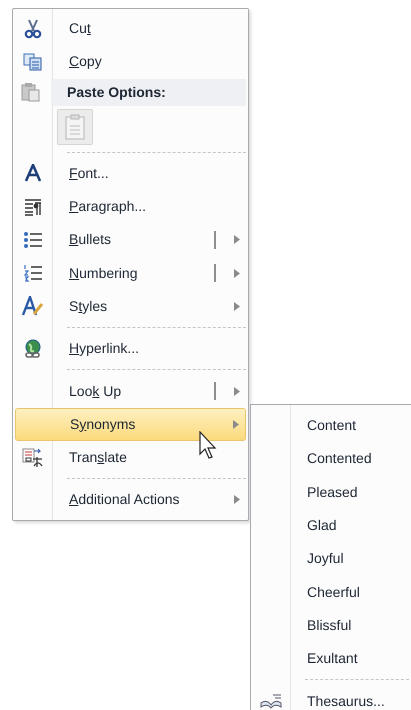  Describe the element at coordinates (130, 424) in the screenshot. I see `menu-item: Synonyms` at that location.